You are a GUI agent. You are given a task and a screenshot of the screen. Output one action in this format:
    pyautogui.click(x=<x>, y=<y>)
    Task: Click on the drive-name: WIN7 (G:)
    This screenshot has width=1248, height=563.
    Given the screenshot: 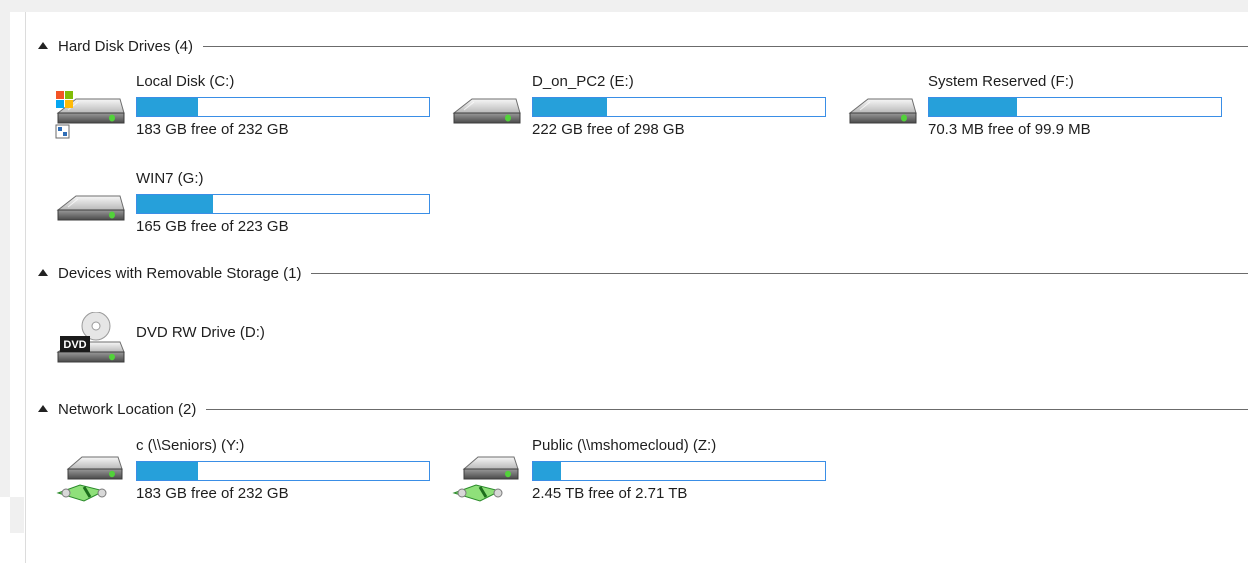 What is the action you would take?
    pyautogui.click(x=170, y=178)
    